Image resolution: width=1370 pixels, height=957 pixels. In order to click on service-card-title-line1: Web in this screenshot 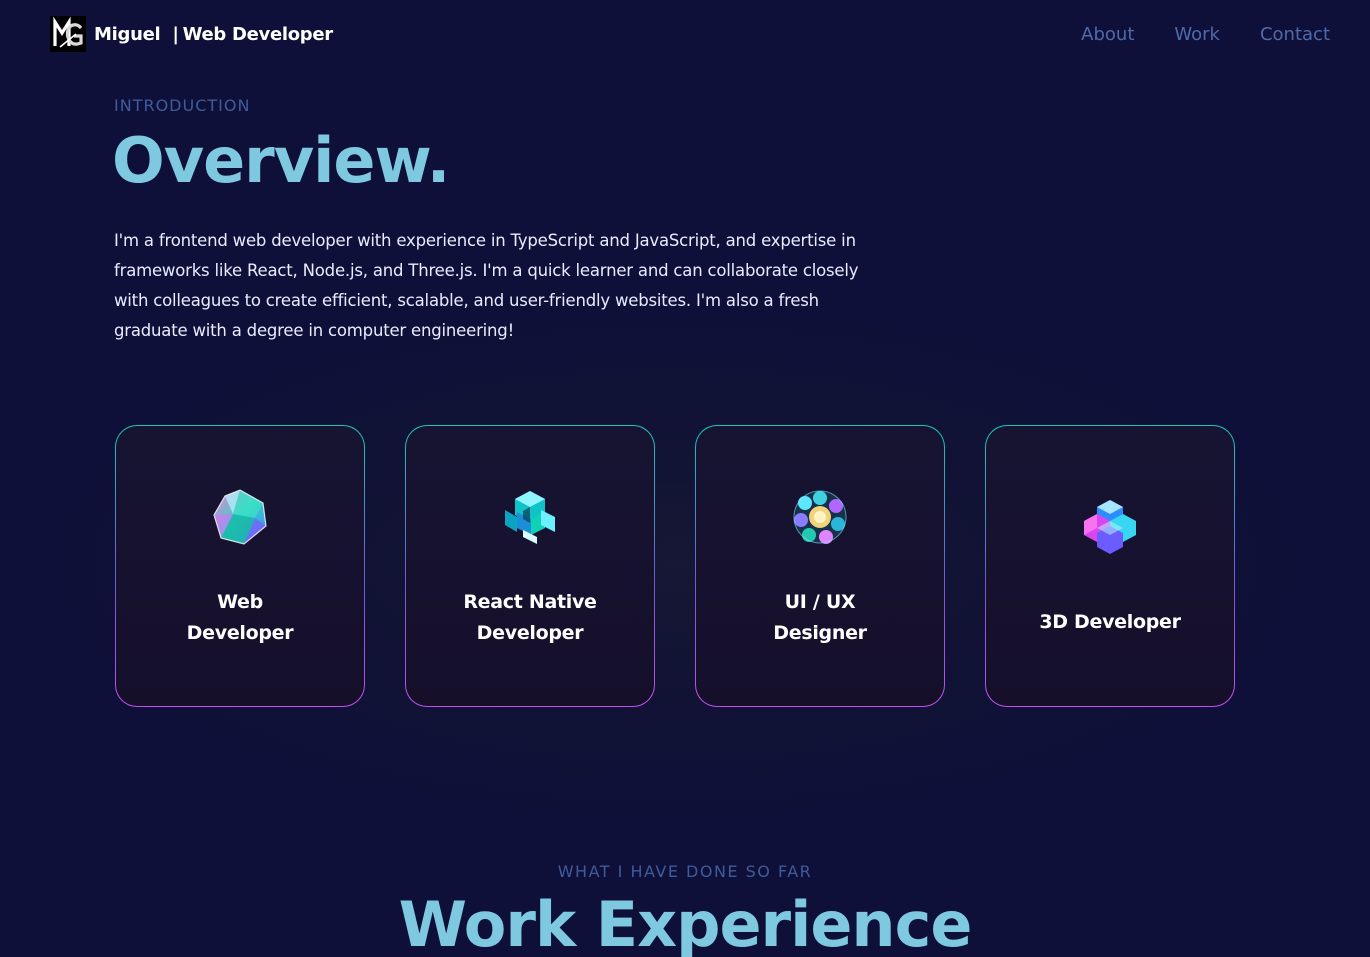, I will do `click(240, 602)`.